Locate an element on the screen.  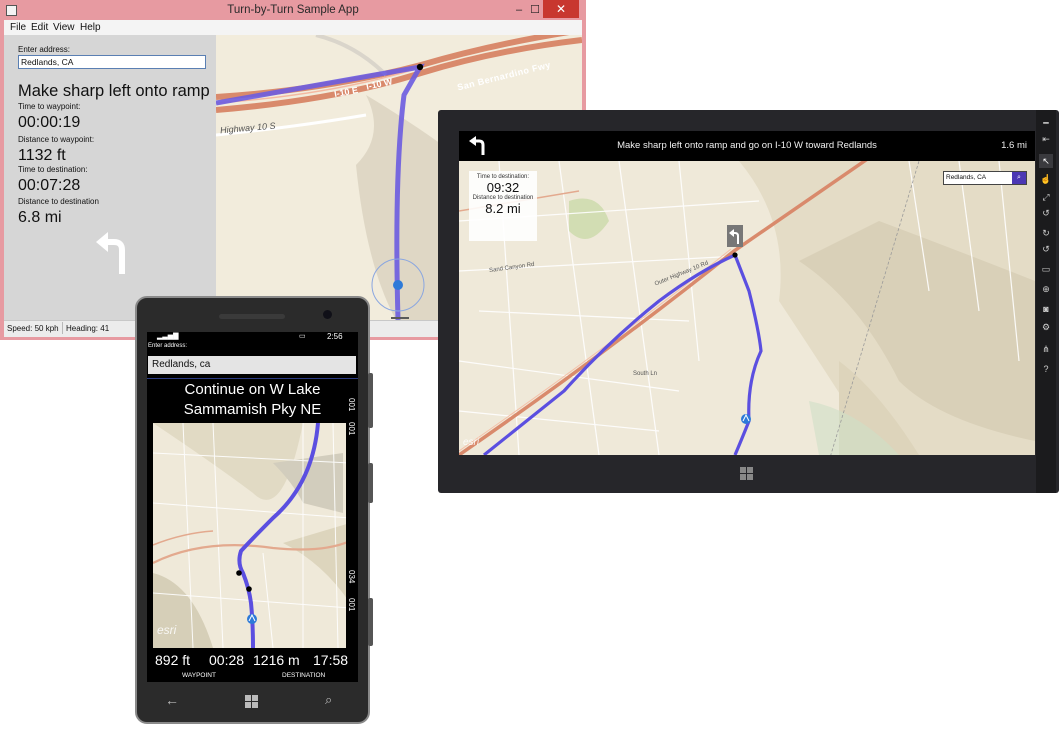
rail-label-4: 001 is located at coordinates (351, 605).